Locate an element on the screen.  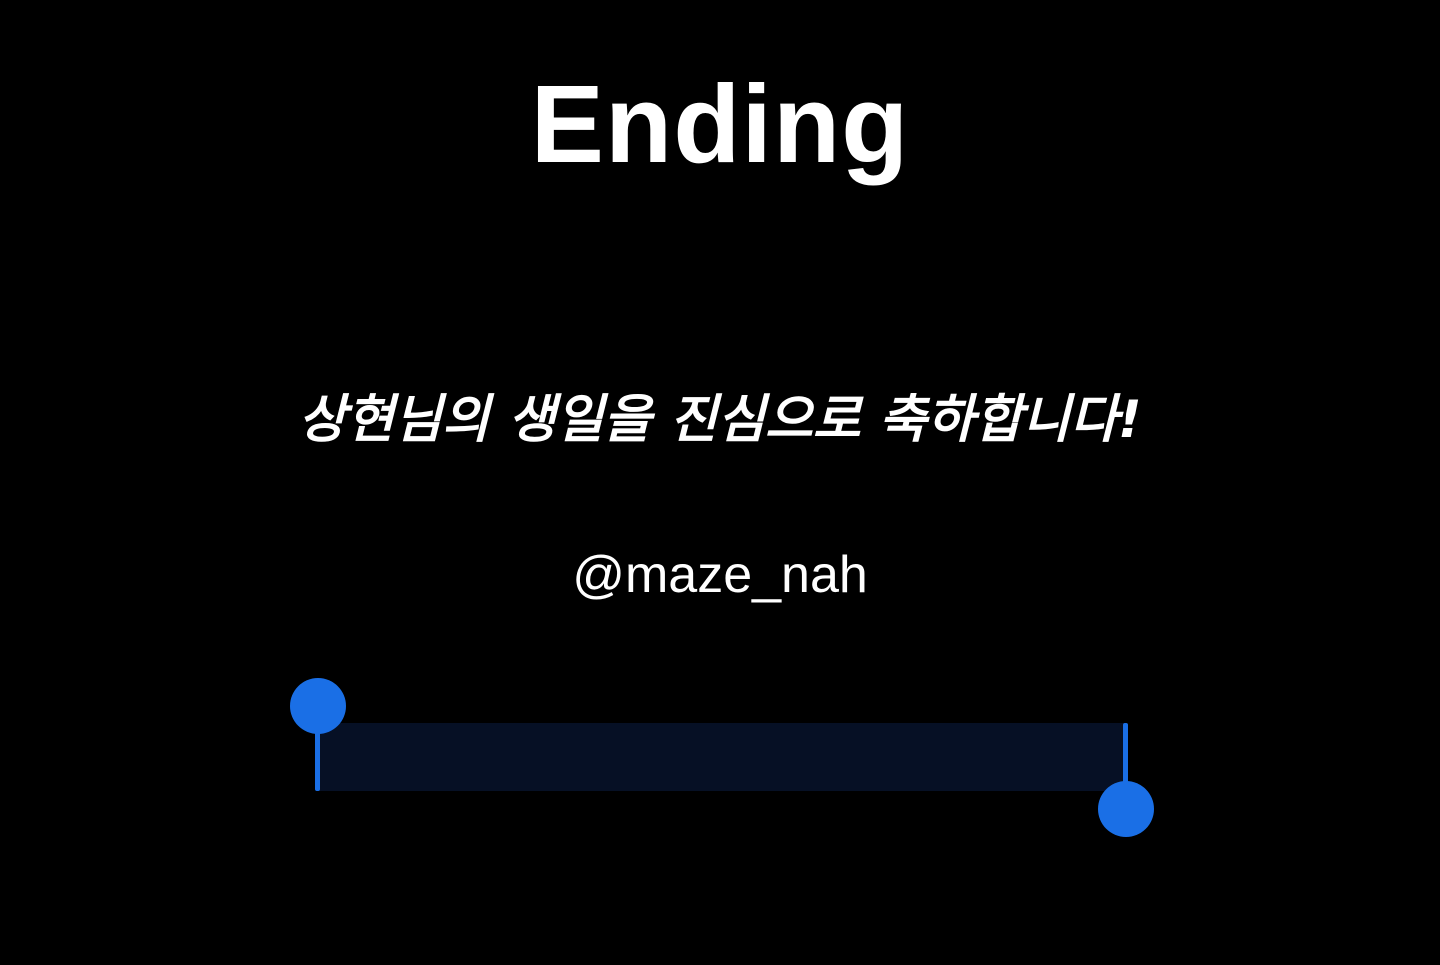
text-selection-highlight is located at coordinates (722, 757).